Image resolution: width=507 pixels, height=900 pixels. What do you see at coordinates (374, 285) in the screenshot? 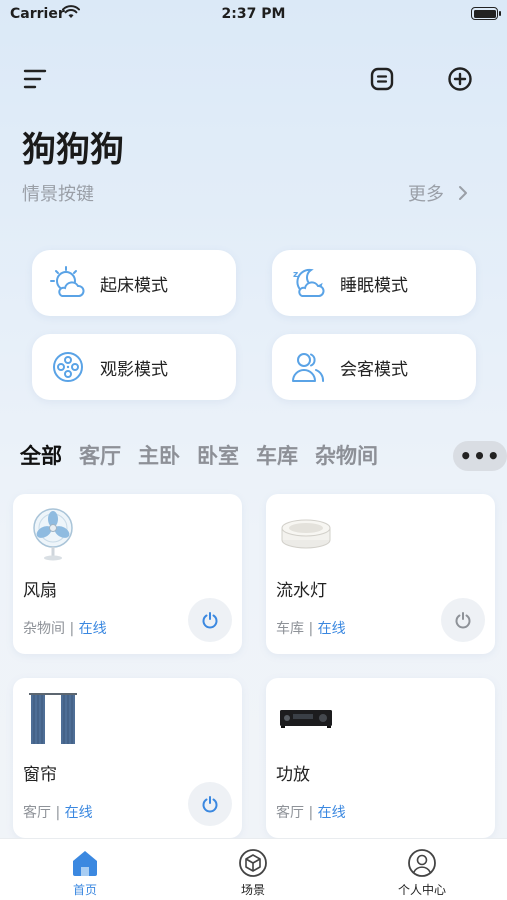
I see `scene-label: 睡眠模式` at bounding box center [374, 285].